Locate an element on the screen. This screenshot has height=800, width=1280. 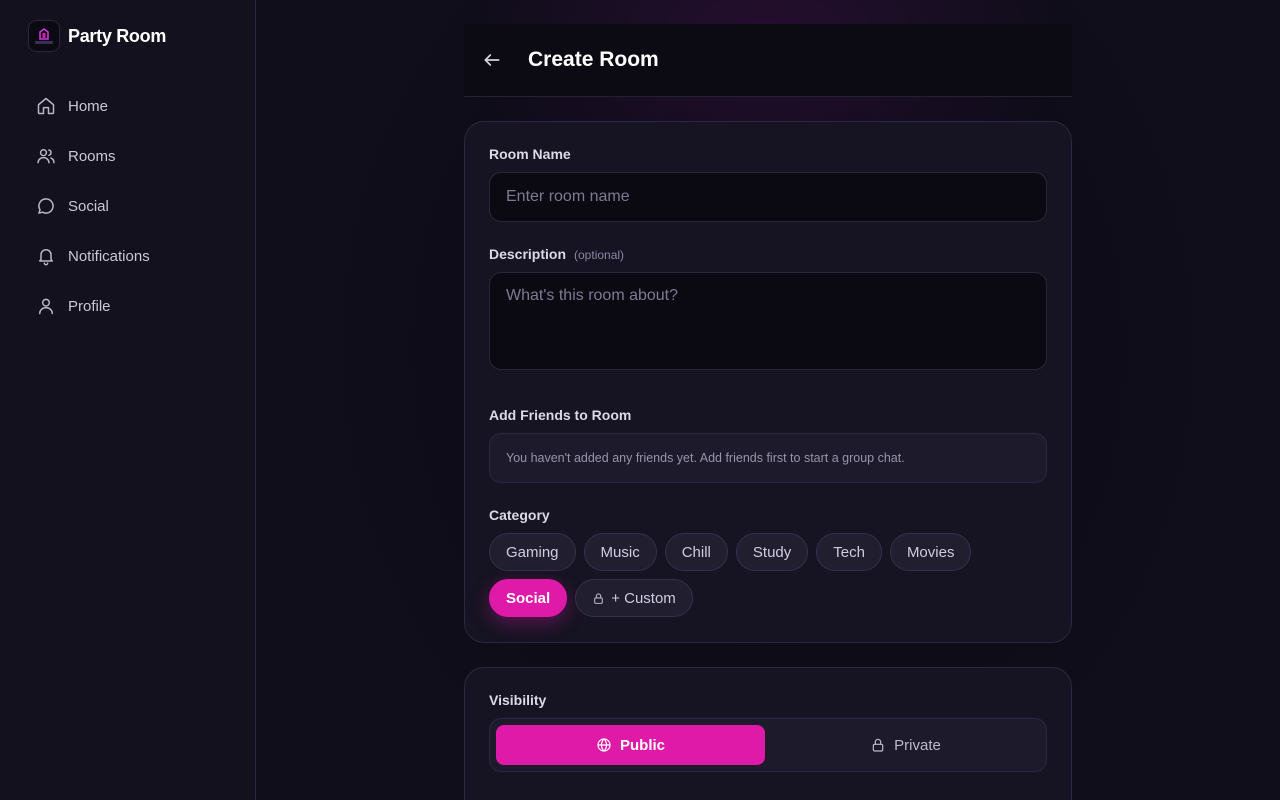
description-textarea is located at coordinates (768, 321).